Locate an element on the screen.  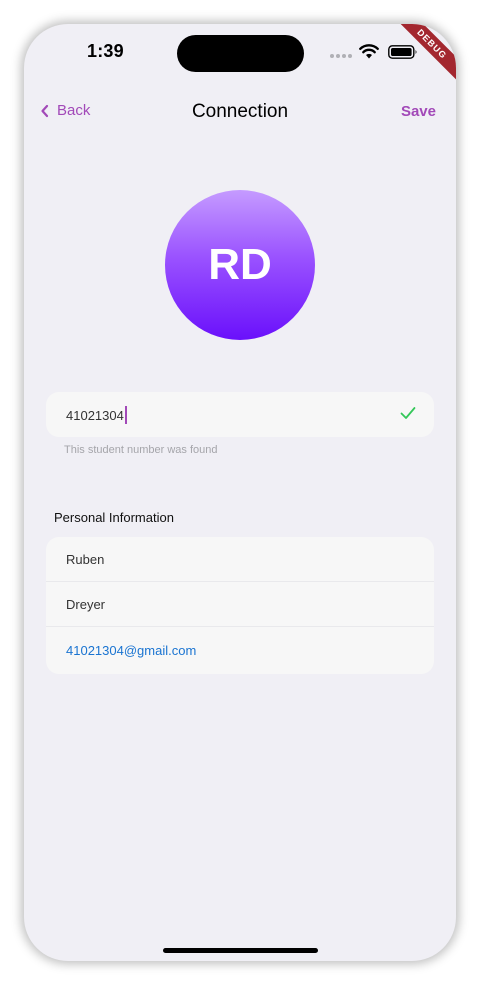
last-name-field: Dreyer is located at coordinates (240, 604).